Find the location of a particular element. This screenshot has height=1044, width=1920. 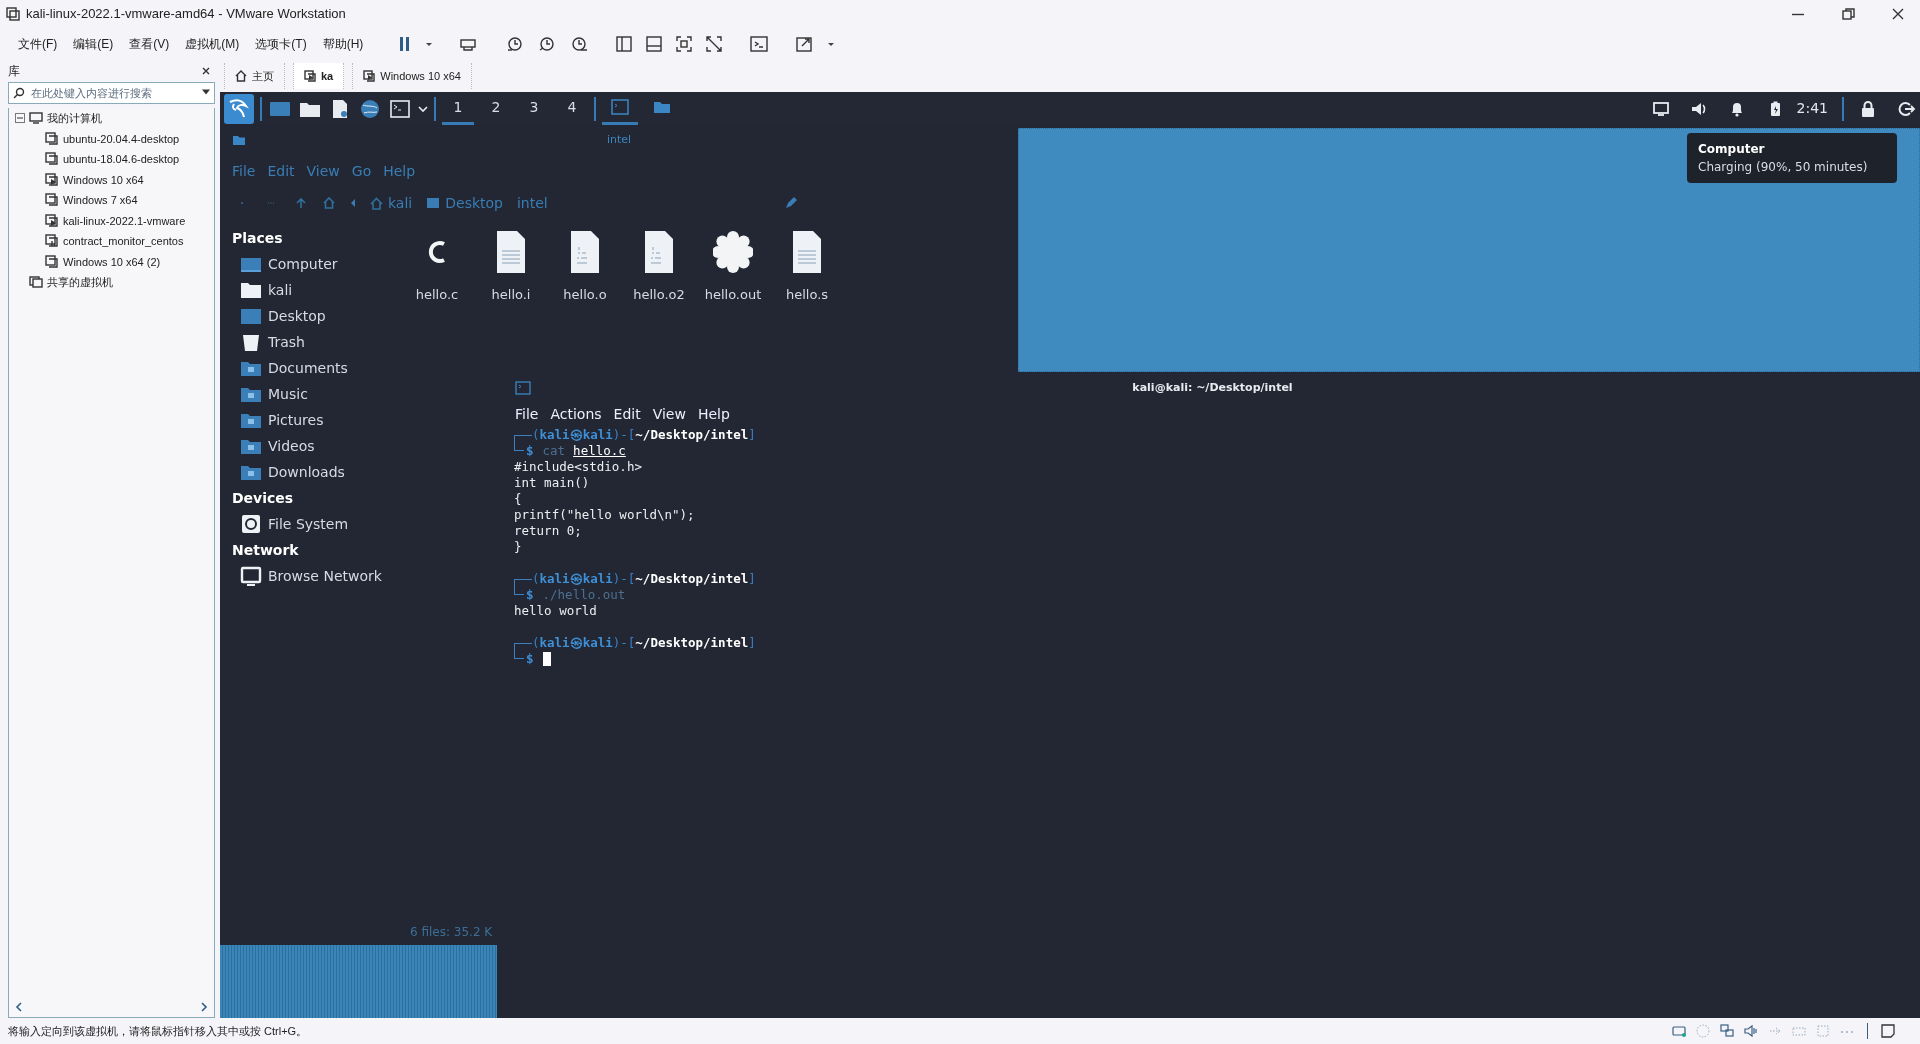

dropdown-caret-icon is located at coordinates (206, 92).